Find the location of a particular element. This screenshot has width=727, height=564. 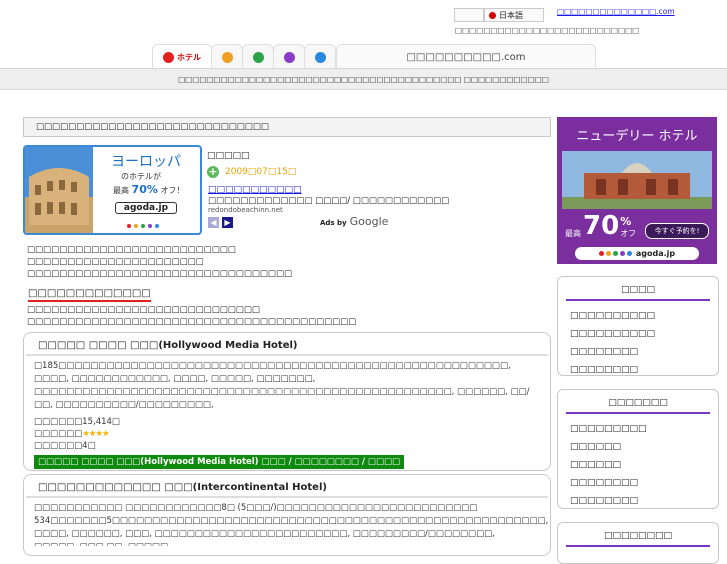

banner-pct: 70 is located at coordinates (601, 226).